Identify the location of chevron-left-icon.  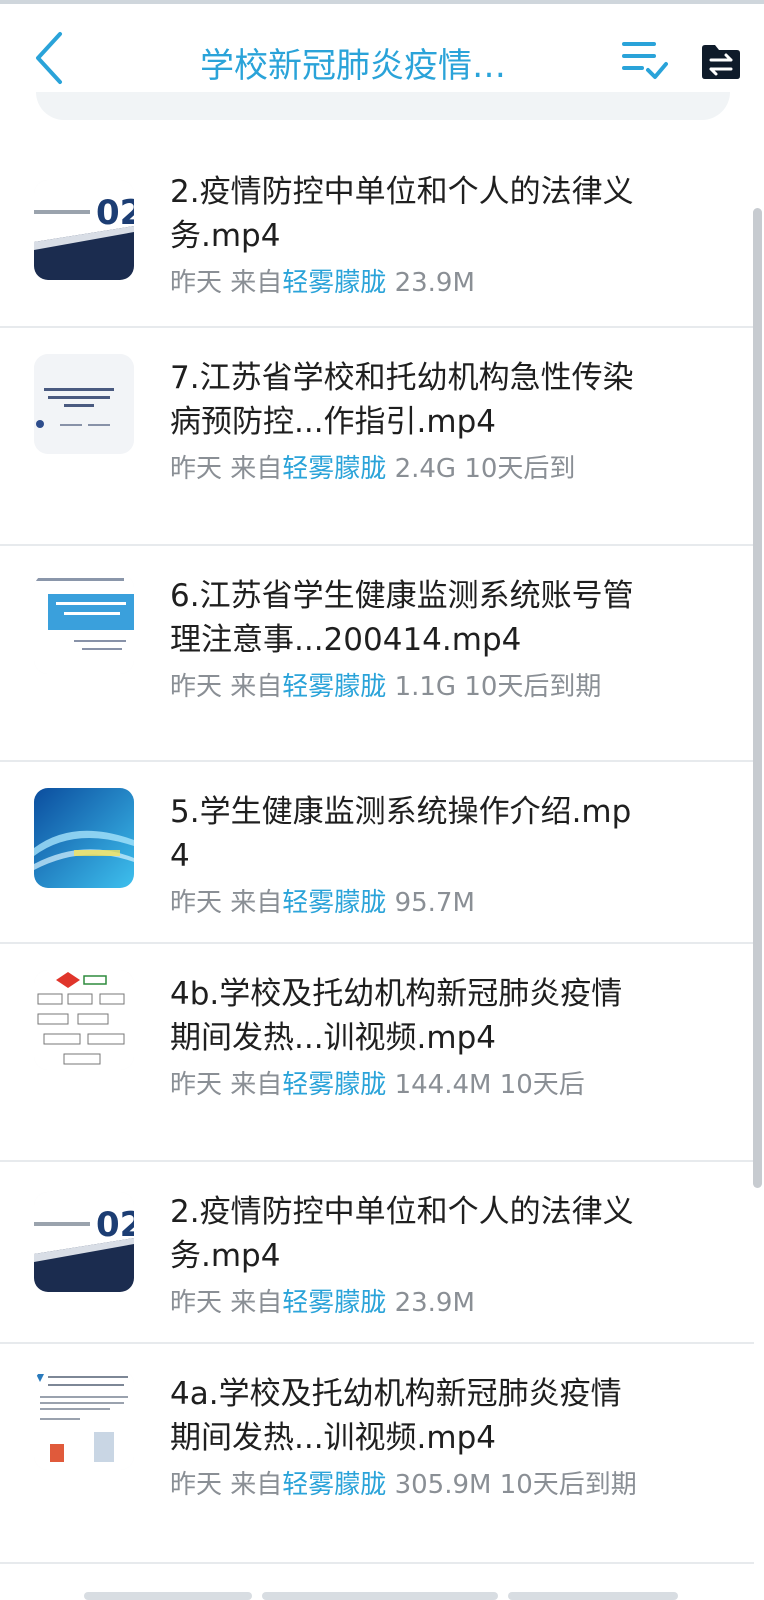
(49, 58).